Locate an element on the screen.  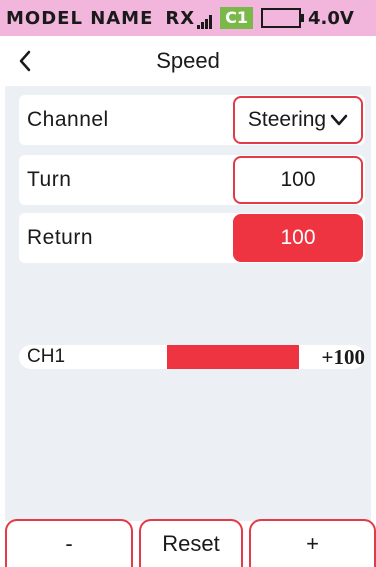
model-name: MODEL NAME is located at coordinates (80, 18).